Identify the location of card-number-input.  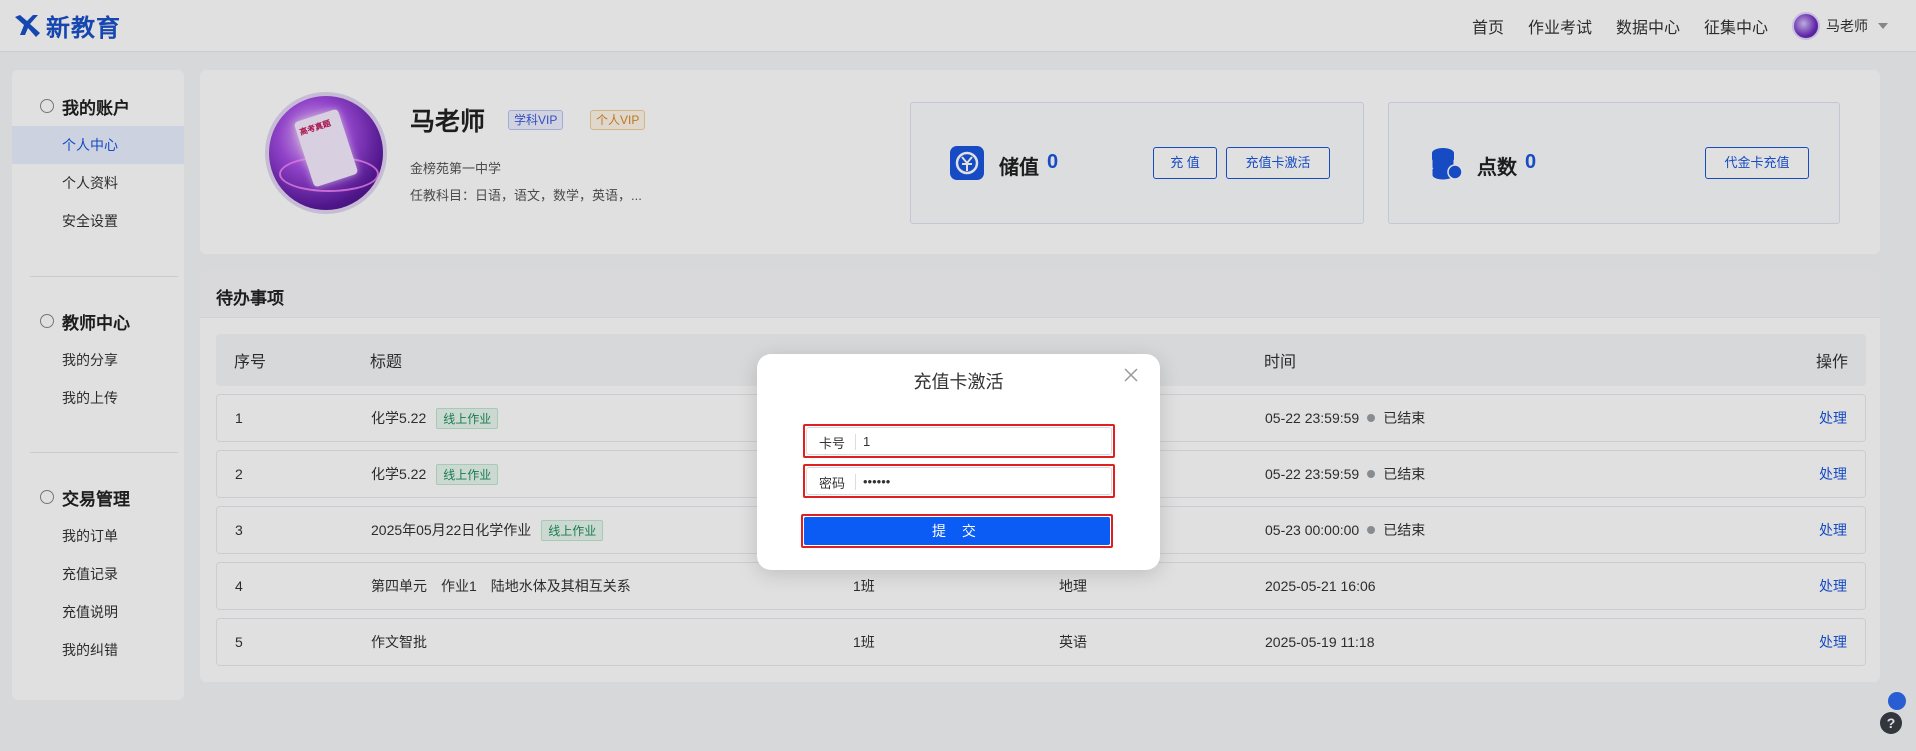
(983, 441).